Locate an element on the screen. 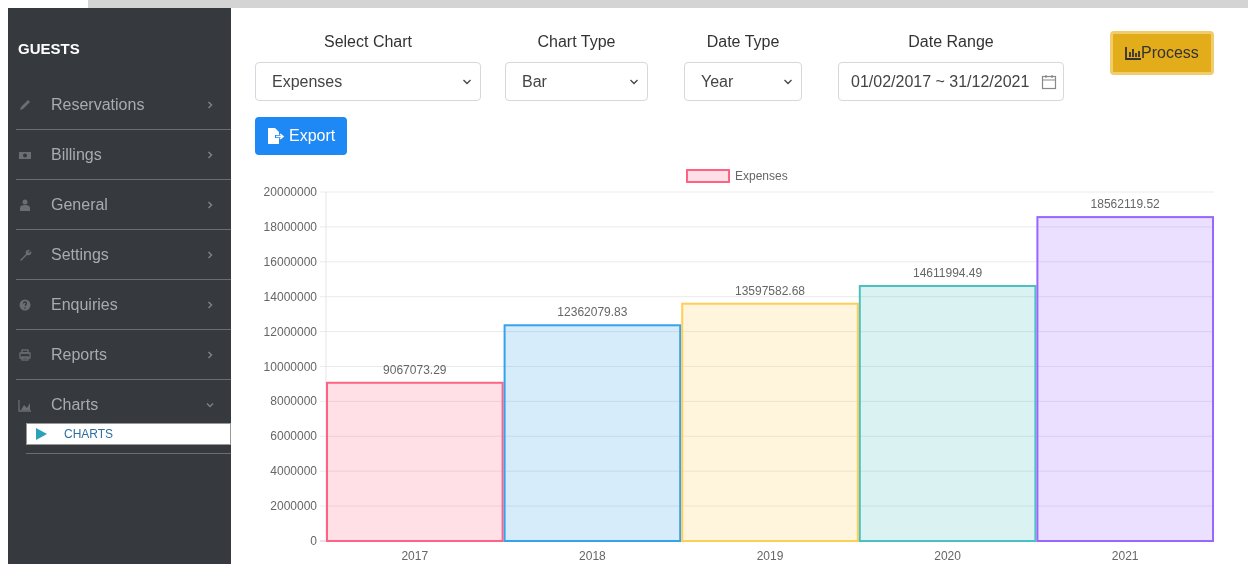 This screenshot has width=1248, height=564. legend-swatch is located at coordinates (708, 176).